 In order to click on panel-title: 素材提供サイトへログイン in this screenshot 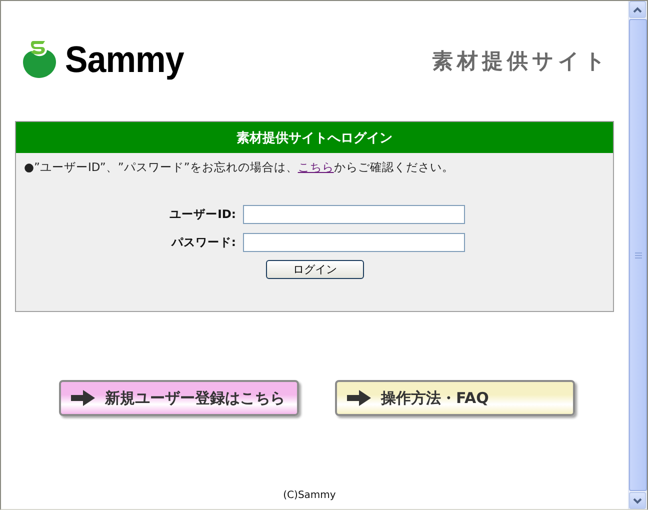, I will do `click(314, 137)`.